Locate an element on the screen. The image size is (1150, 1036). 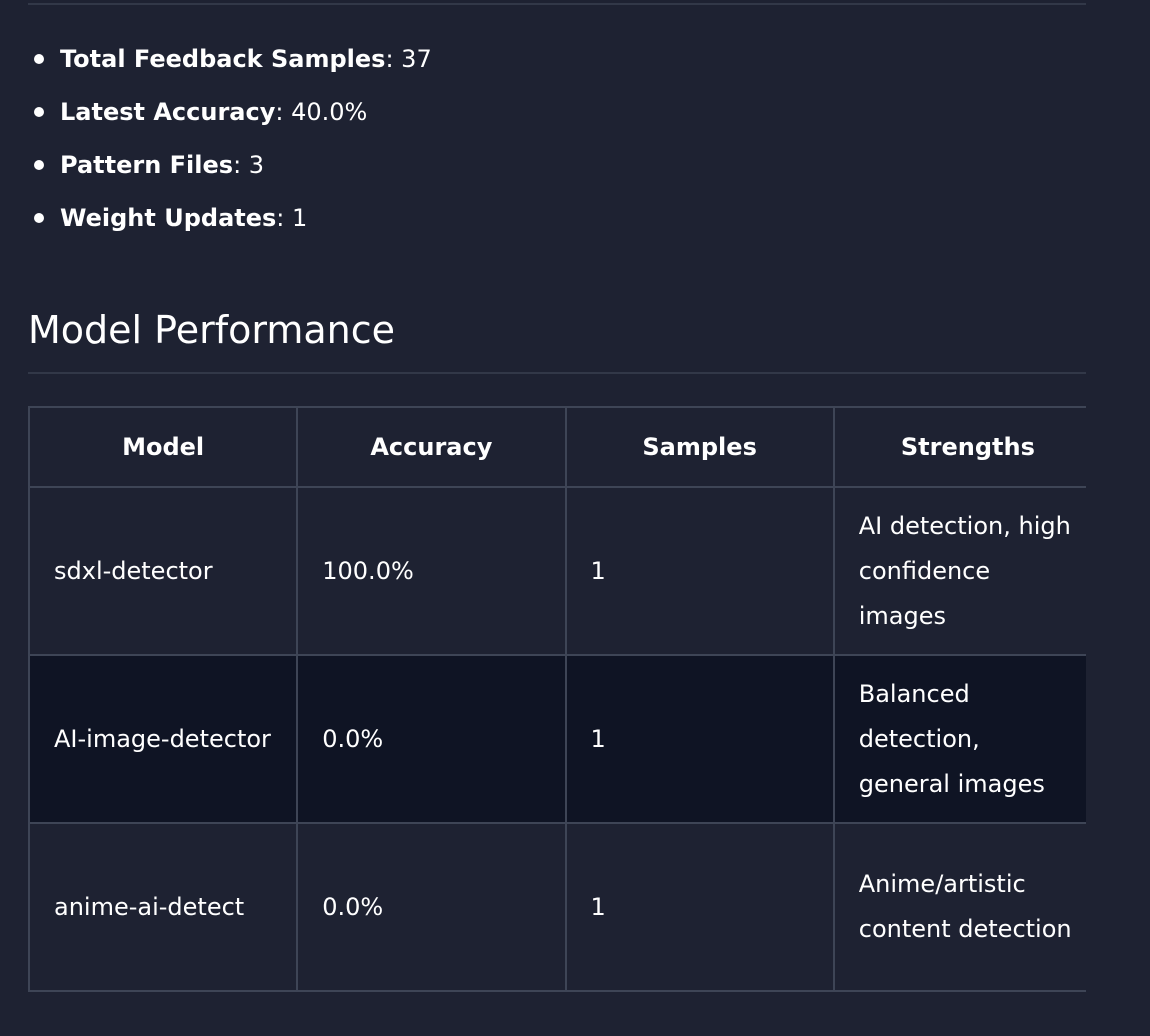
stat-label: Total Feedback Samples is located at coordinates (223, 59).